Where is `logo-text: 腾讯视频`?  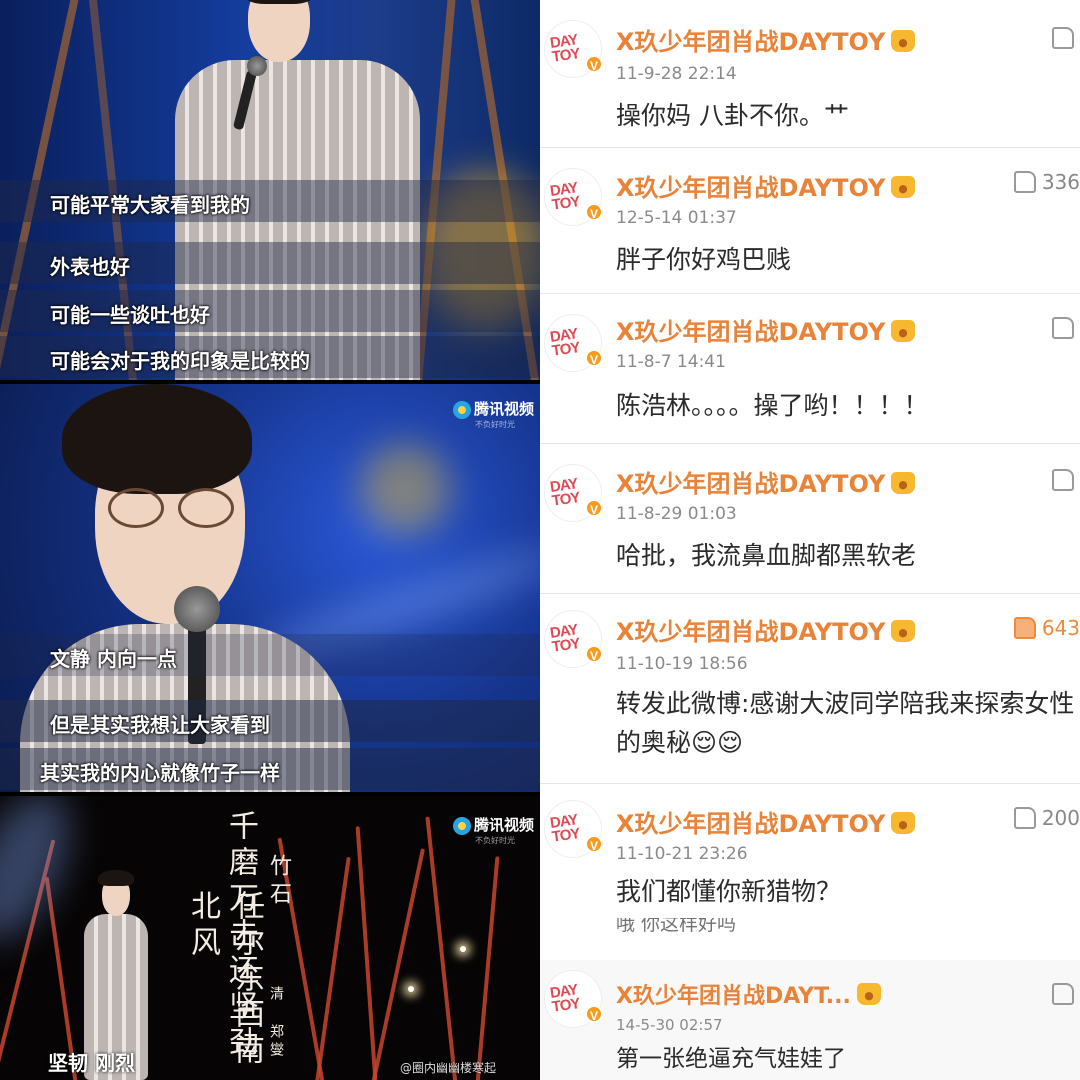
logo-text: 腾讯视频 is located at coordinates (503, 409).